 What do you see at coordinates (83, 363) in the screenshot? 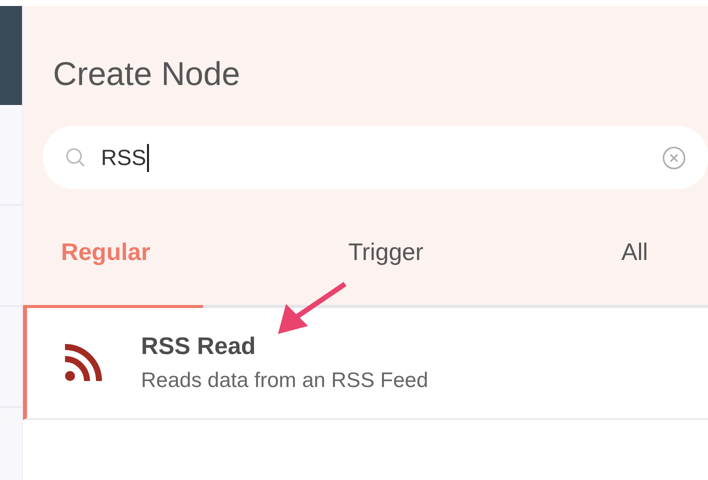
I see `rss-icon` at bounding box center [83, 363].